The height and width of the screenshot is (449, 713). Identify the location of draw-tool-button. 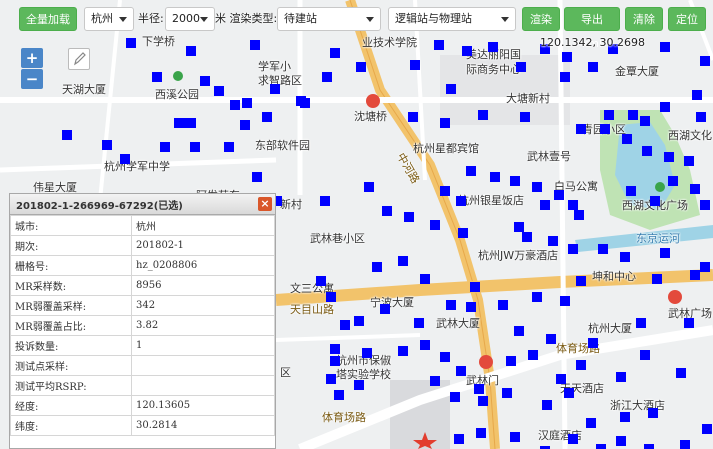
(79, 59).